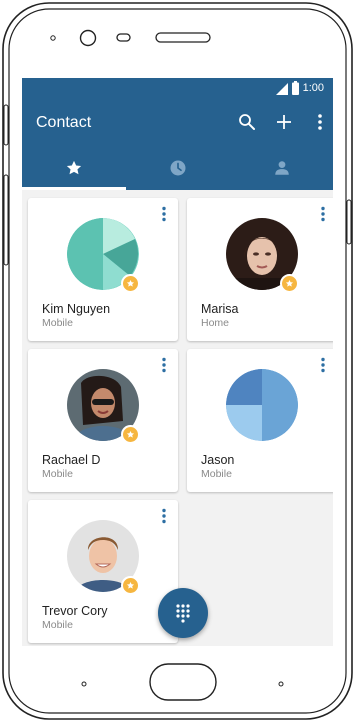  I want to click on plus-icon, so click(284, 122).